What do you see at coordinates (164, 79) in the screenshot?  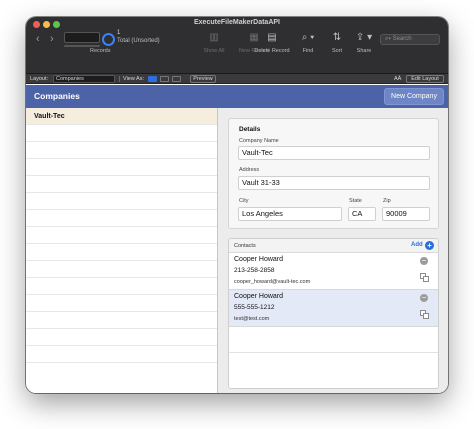 I see `view-list-button` at bounding box center [164, 79].